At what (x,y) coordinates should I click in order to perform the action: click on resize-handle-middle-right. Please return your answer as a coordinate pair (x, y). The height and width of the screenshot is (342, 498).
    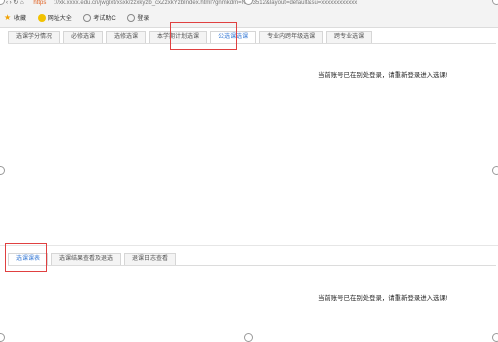
    Looking at the image, I should click on (495, 170).